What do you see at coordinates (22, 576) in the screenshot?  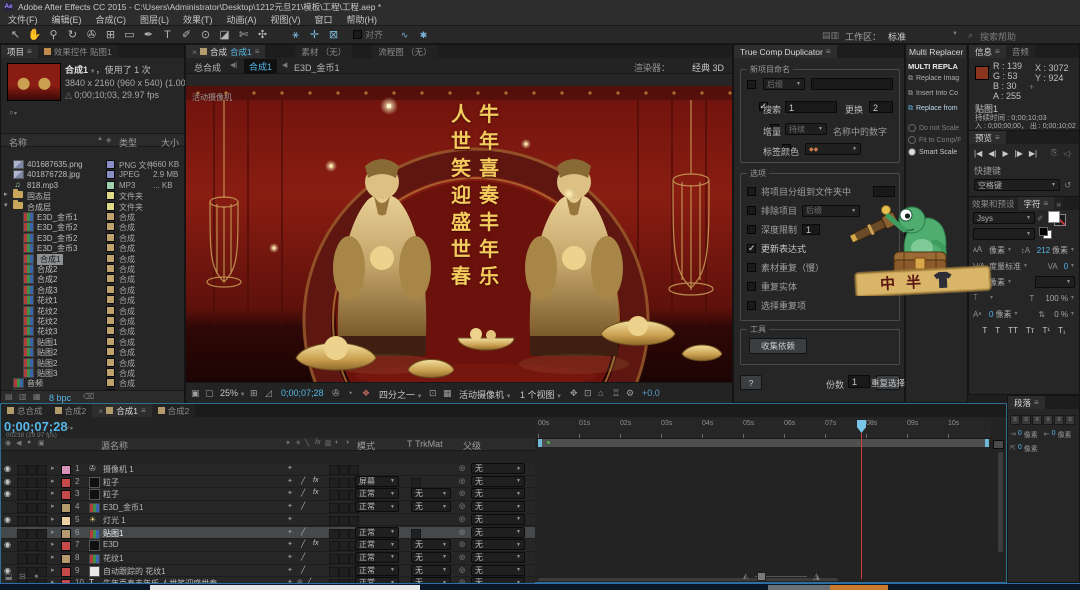 I see `graph-editor-icon: ⊟` at bounding box center [22, 576].